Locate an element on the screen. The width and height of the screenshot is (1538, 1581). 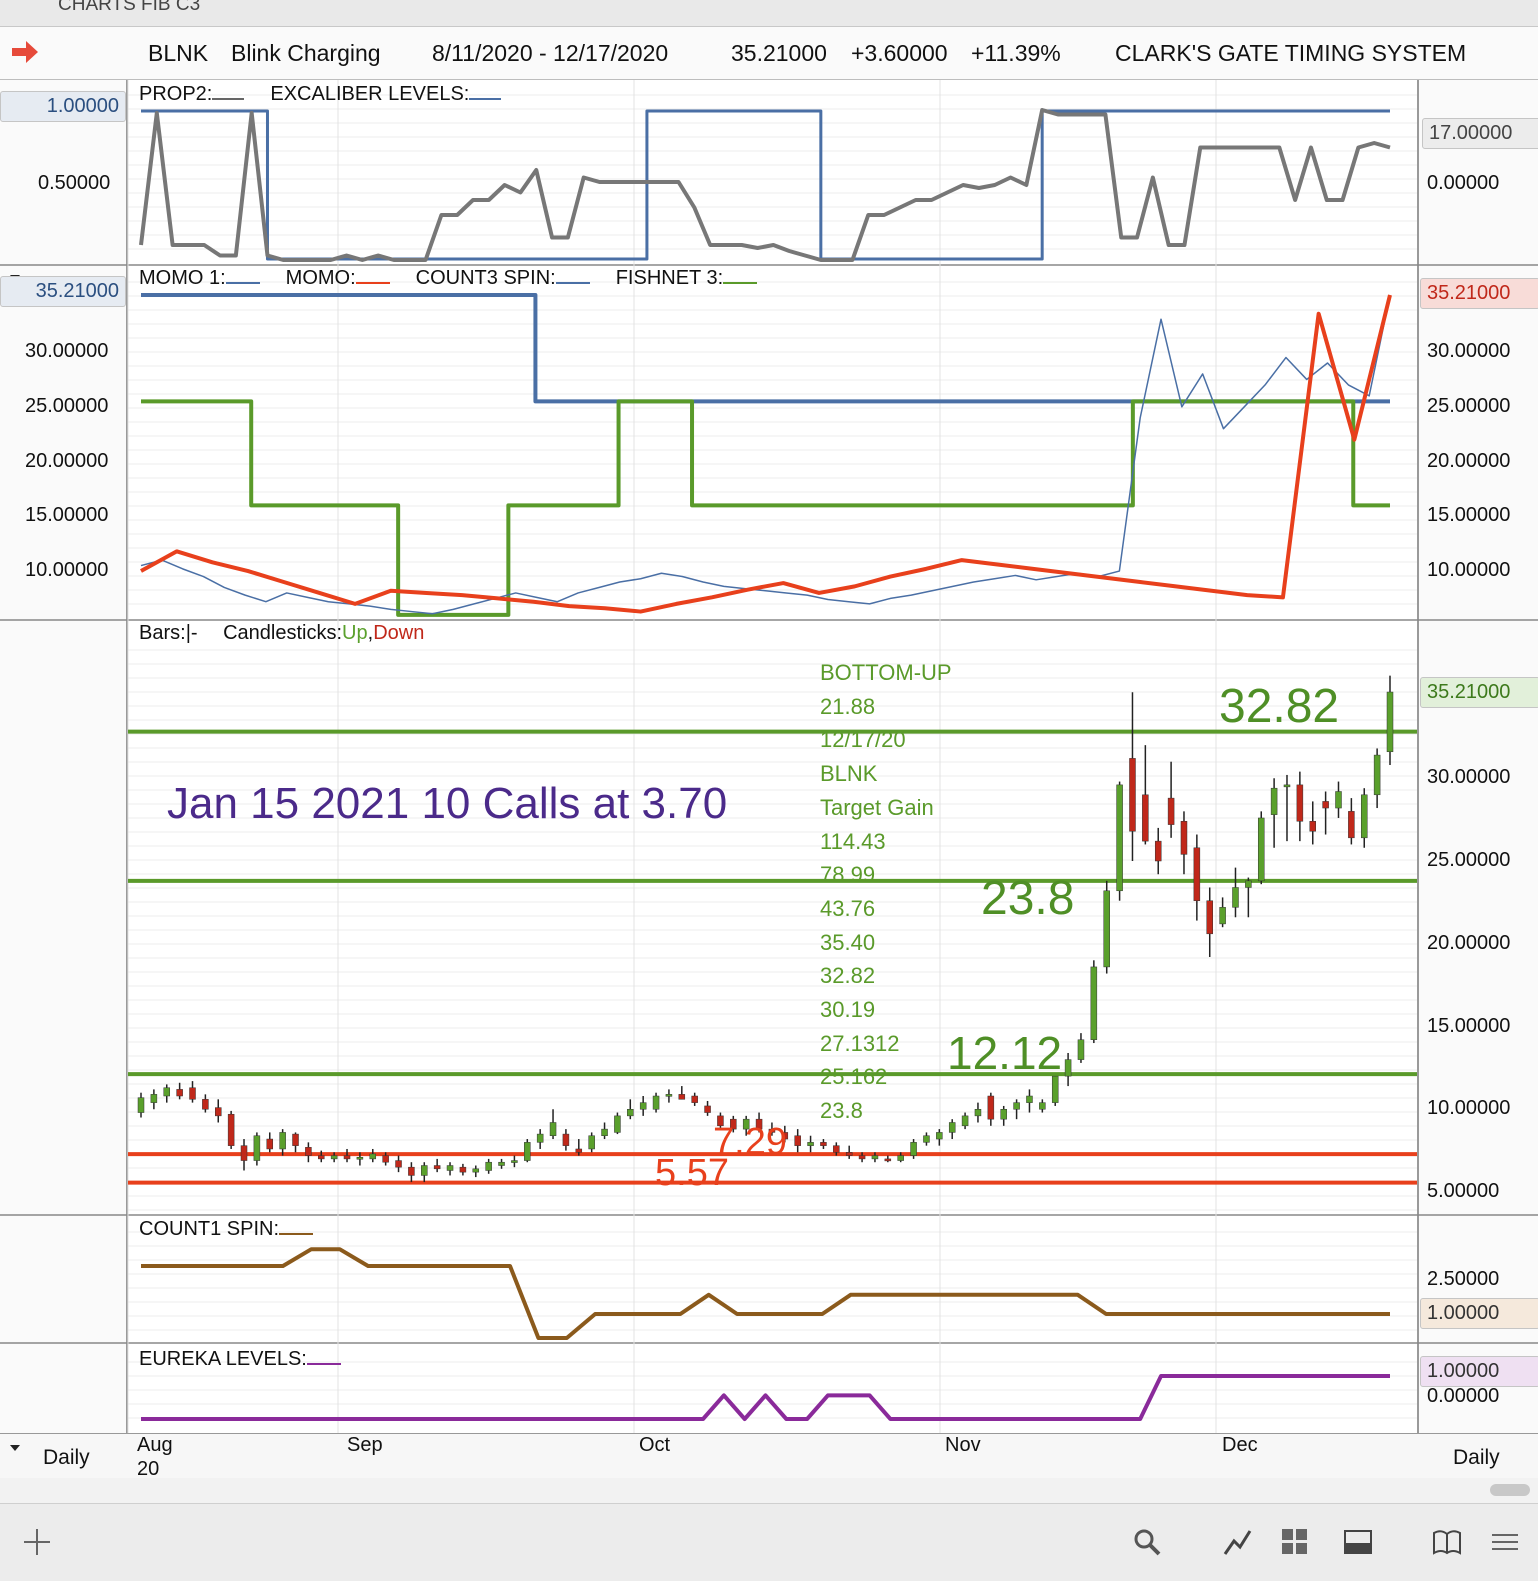
scrollbar-thumb is located at coordinates (1510, 1490).